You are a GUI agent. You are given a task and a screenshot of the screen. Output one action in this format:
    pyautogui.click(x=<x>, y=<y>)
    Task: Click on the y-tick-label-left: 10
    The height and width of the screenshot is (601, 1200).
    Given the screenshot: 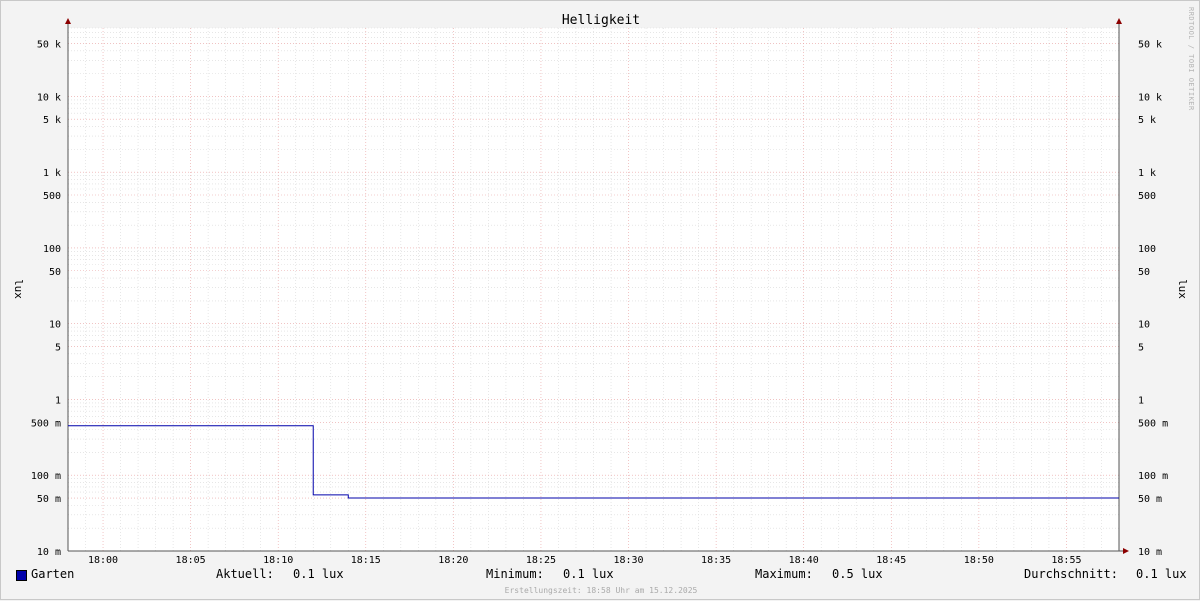 What is the action you would take?
    pyautogui.click(x=55, y=325)
    